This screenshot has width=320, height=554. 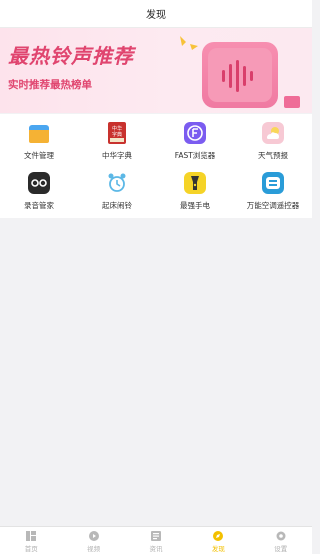 What do you see at coordinates (273, 205) in the screenshot?
I see `grid-label: 万能空调遥控器` at bounding box center [273, 205].